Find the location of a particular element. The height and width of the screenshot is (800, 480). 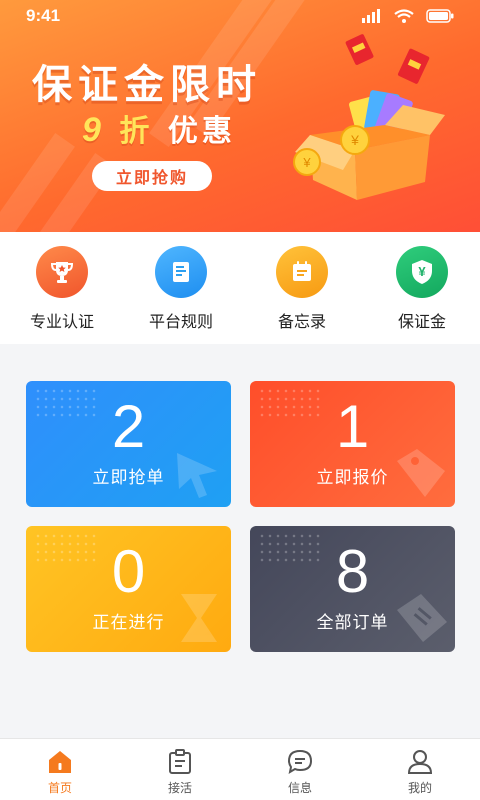

bottom-tab-bar: 首页 接活 信息 我的 is located at coordinates (240, 769).